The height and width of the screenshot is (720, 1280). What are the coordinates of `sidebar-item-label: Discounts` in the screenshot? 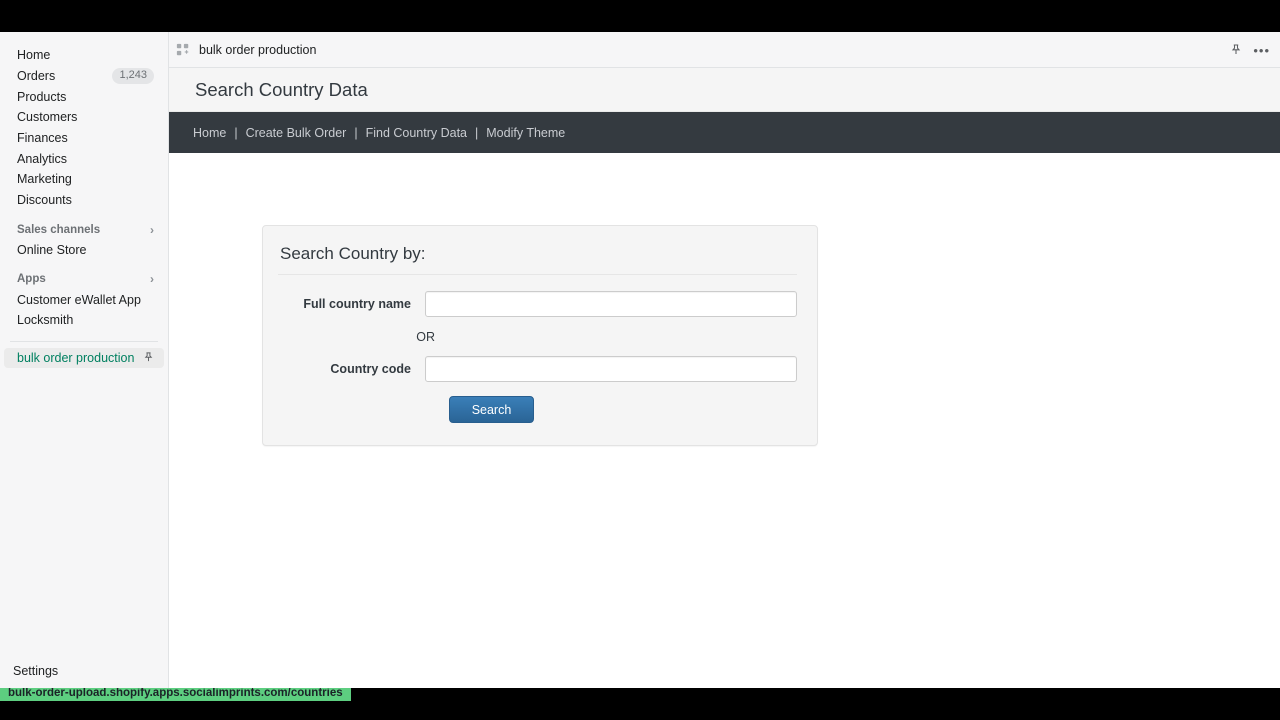 It's located at (44, 200).